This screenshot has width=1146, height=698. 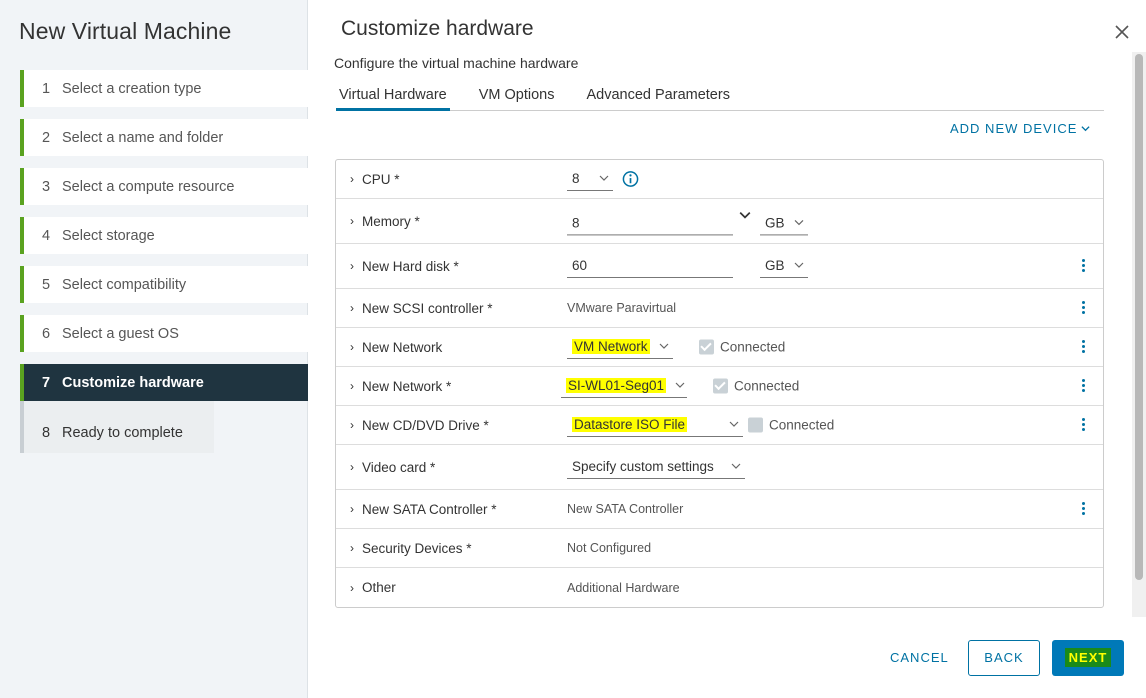 I want to click on step-label: Select compatibility, so click(x=124, y=284).